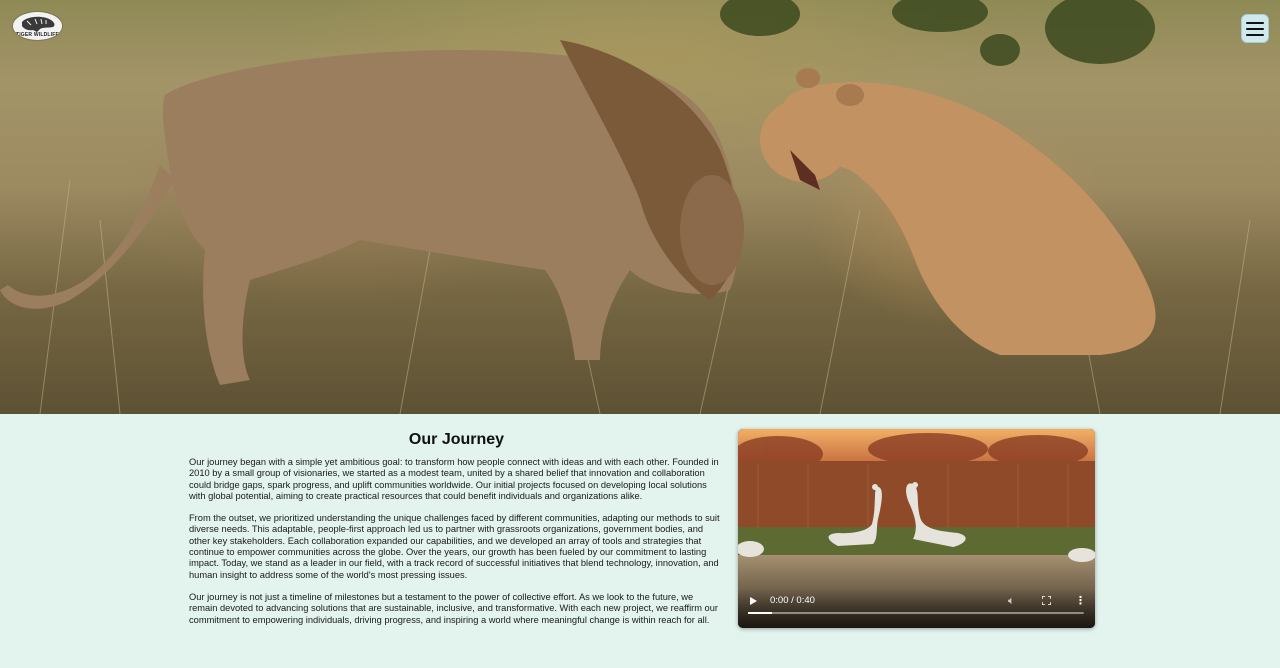 The height and width of the screenshot is (668, 1280). Describe the element at coordinates (916, 608) in the screenshot. I see `video-controls: 0:00 / 0:40 🔈︎ ⋮` at that location.